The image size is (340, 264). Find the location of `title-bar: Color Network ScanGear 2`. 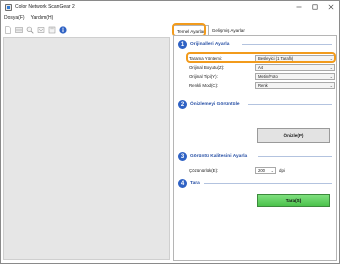

title-bar: Color Network ScanGear 2 is located at coordinates (170, 7).